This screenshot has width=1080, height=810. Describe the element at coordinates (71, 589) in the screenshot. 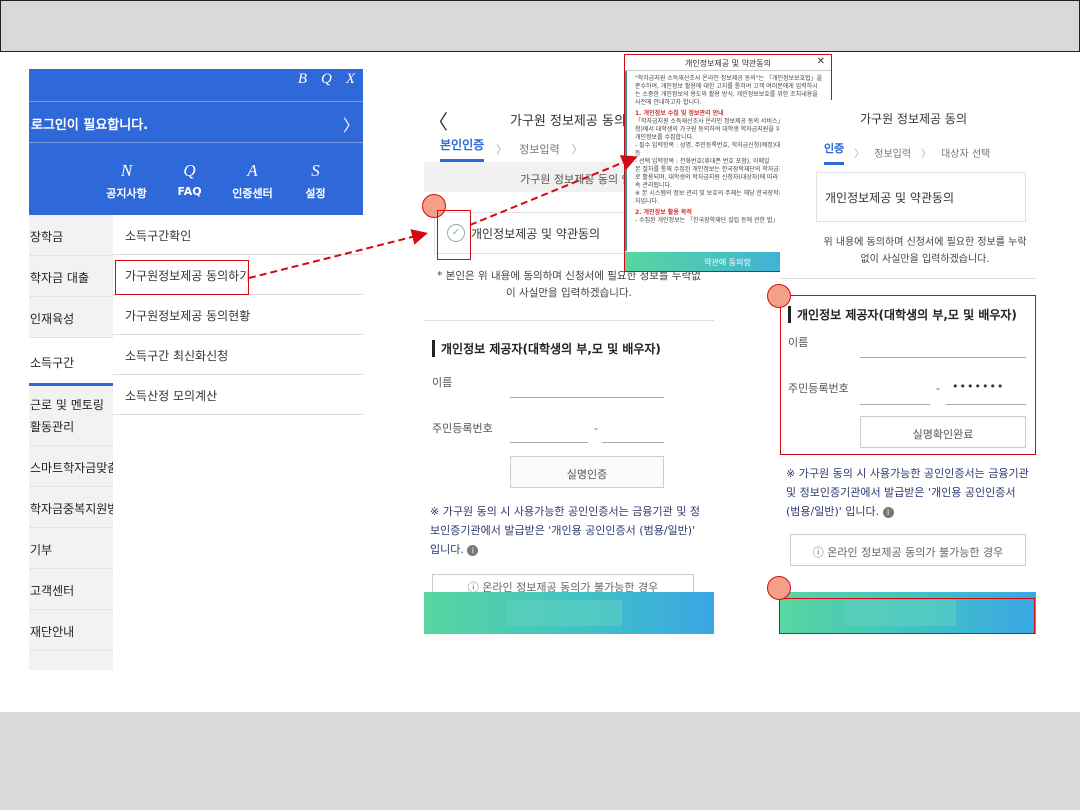

I see `side-item-customer-center: 고객센터` at that location.